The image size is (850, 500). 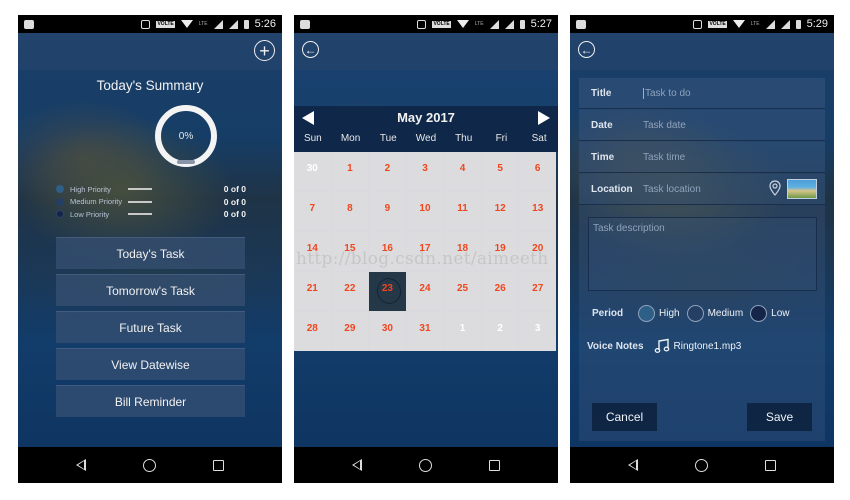 What do you see at coordinates (544, 118) in the screenshot?
I see `next-month-button` at bounding box center [544, 118].